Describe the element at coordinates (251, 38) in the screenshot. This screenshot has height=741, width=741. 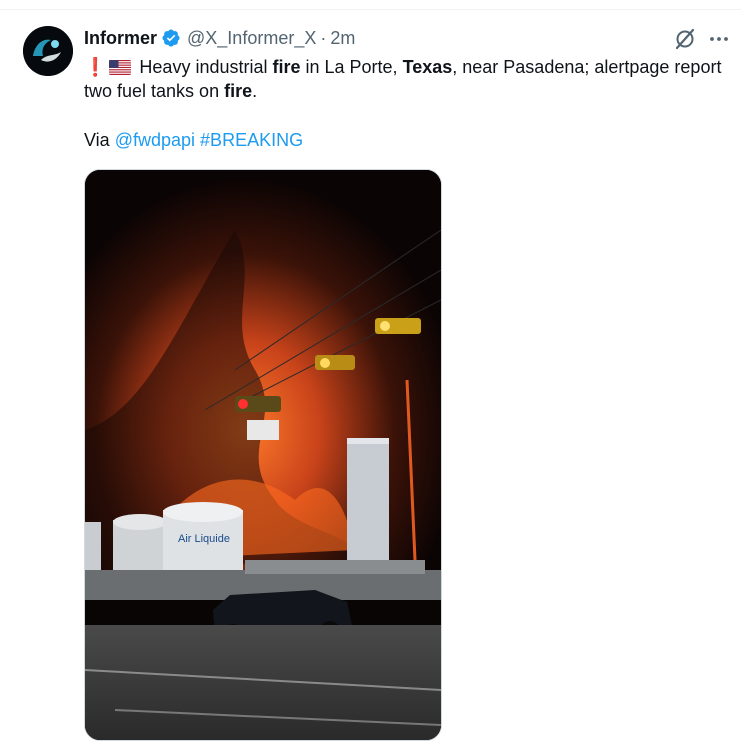
I see `author-handle: @X_Informer_X` at that location.